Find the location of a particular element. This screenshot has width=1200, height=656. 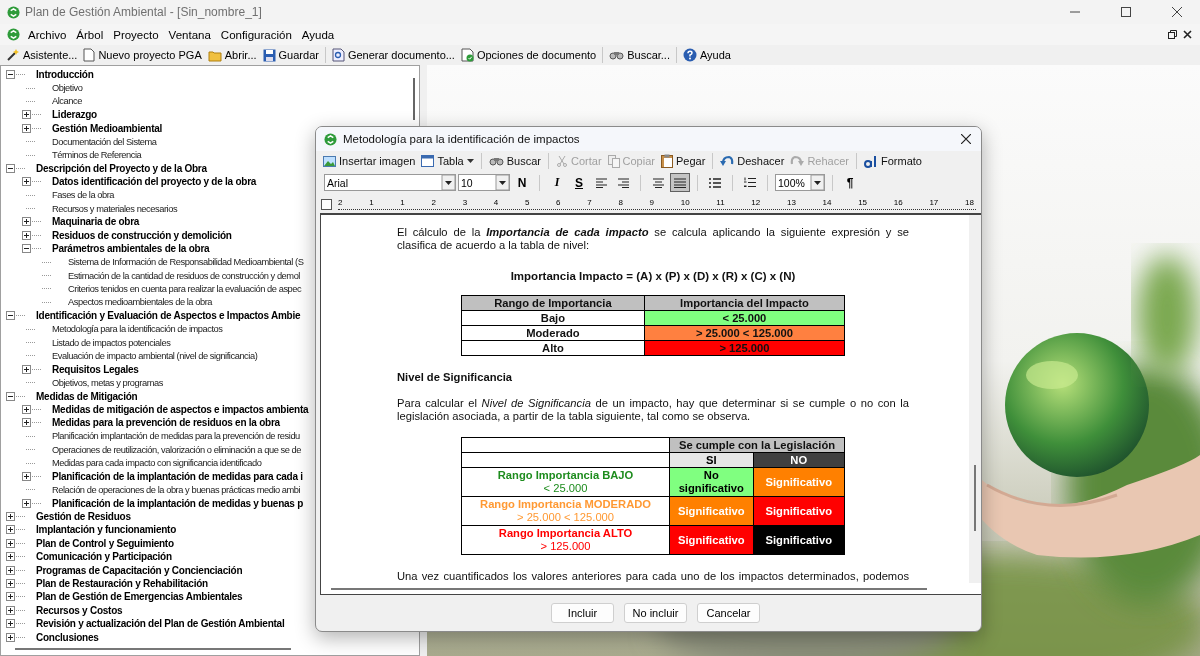

dialog-button: Cancelar is located at coordinates (728, 613).